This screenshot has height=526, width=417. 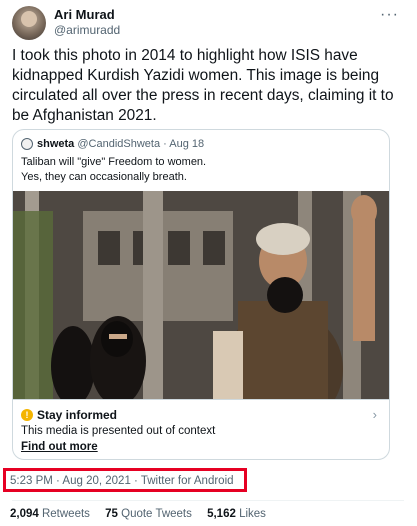 What do you see at coordinates (65, 514) in the screenshot?
I see `retweets-label: Retweets` at bounding box center [65, 514].